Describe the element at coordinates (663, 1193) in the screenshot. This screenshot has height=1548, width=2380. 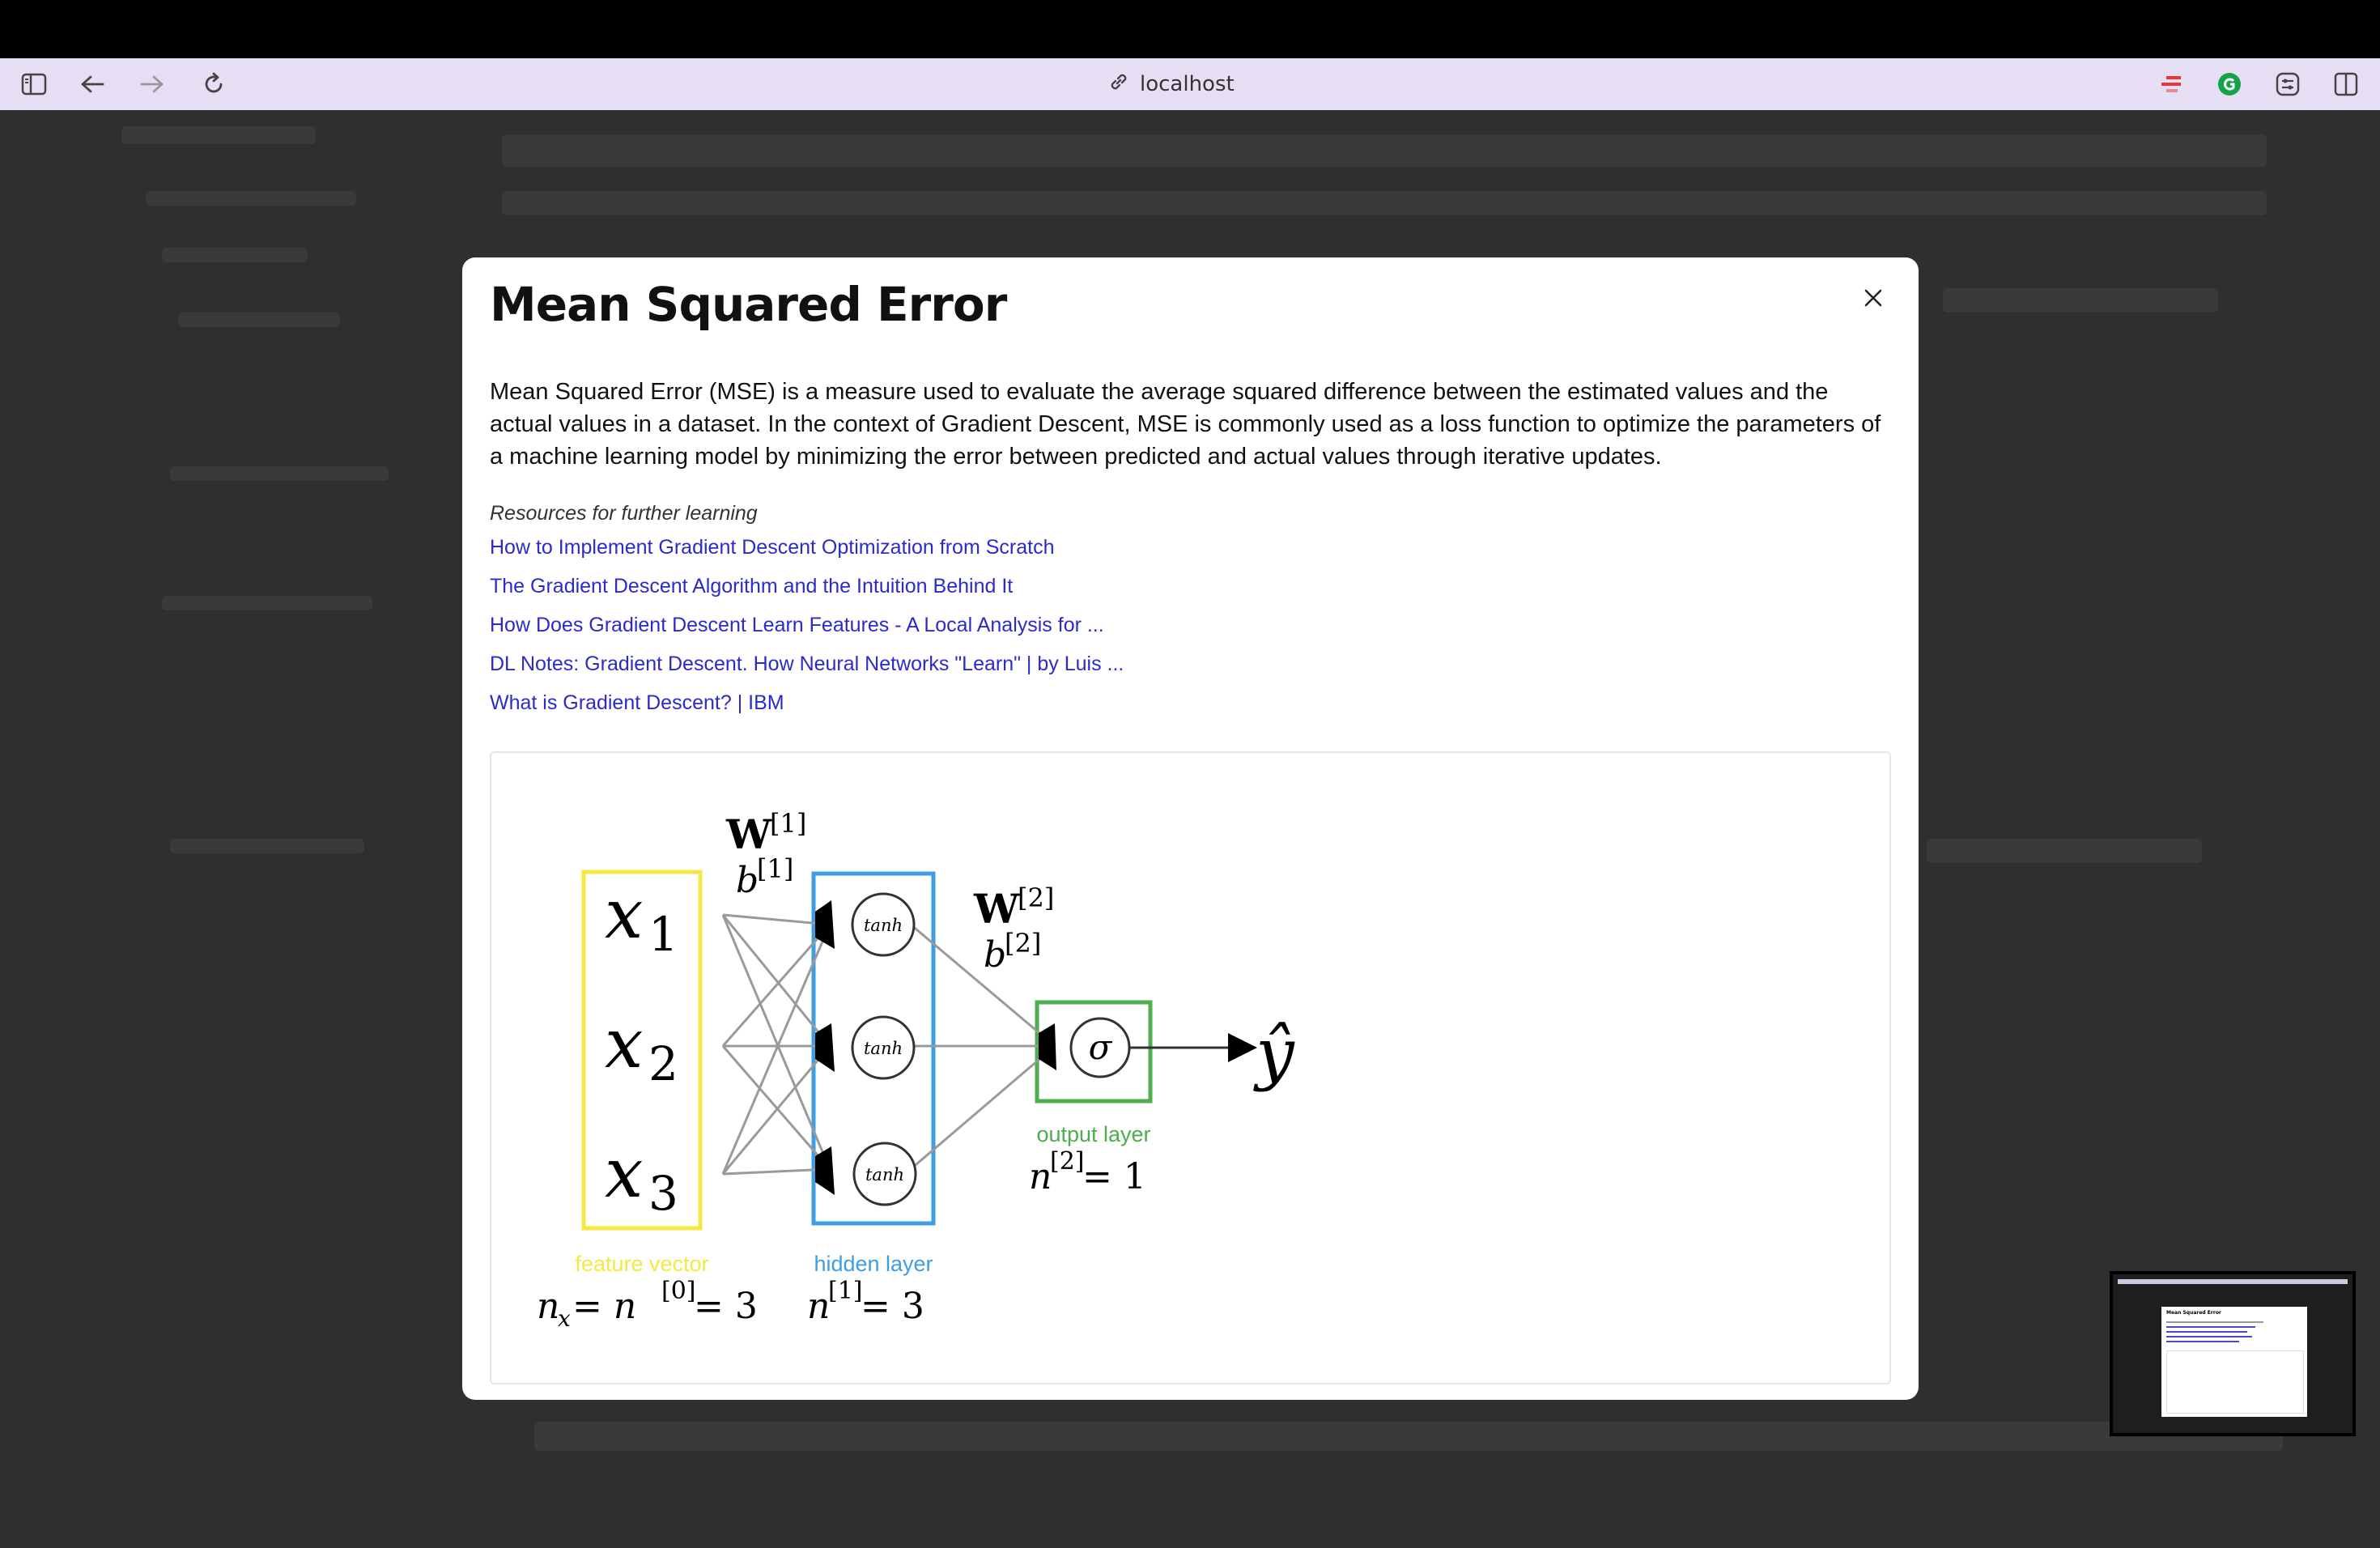
I see `input-subscript: 3` at that location.